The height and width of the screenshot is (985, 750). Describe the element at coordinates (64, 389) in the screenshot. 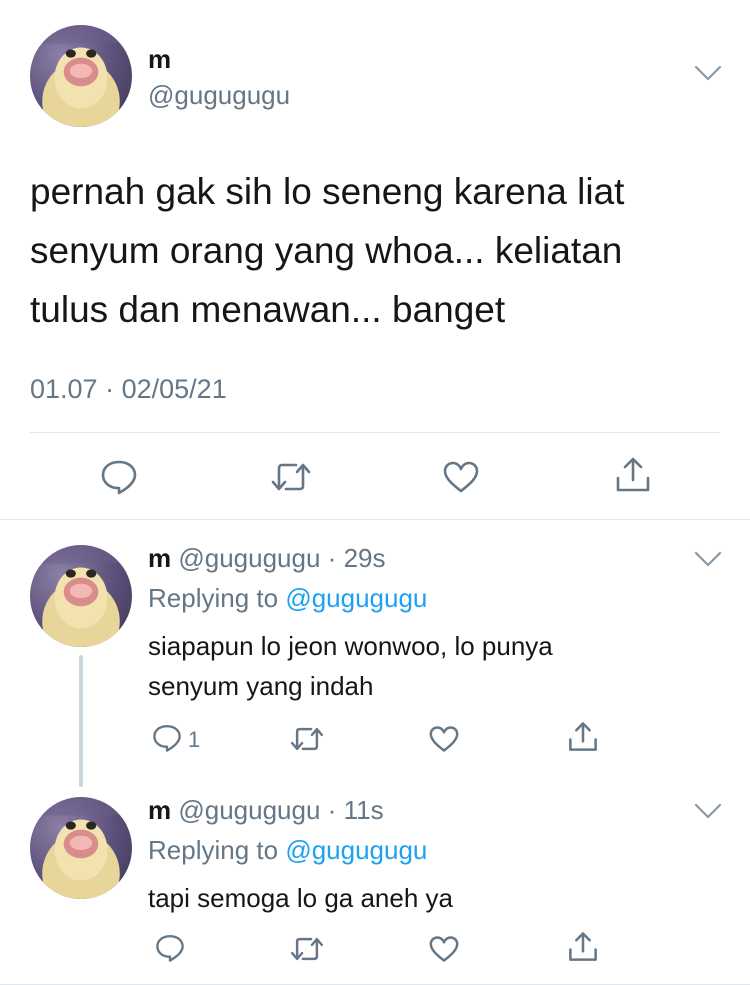

I see `tweet-time: 01.07` at that location.